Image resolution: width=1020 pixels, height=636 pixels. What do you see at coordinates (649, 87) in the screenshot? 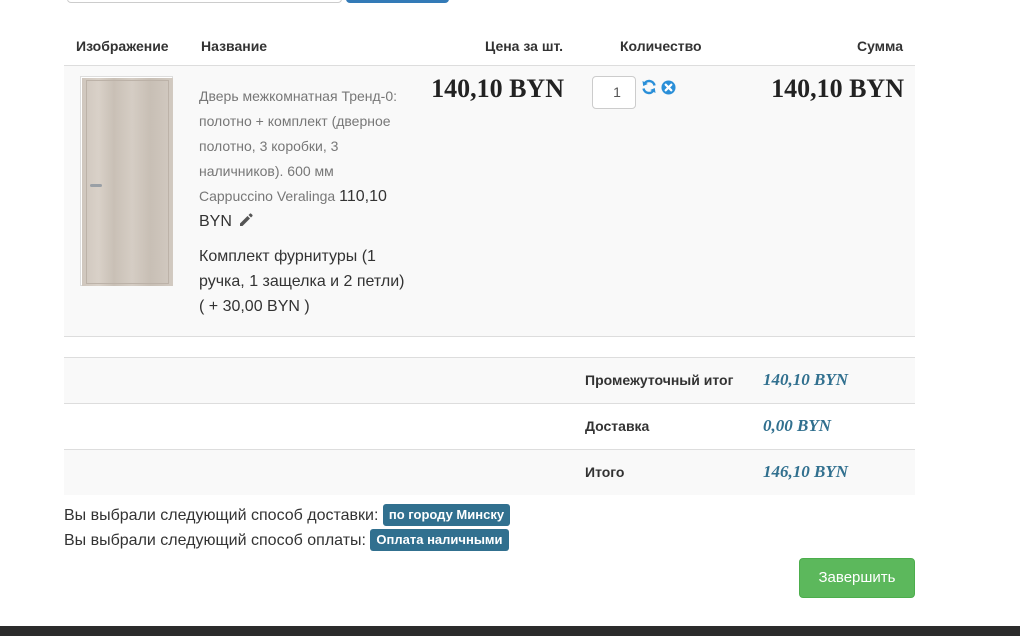
I see `refresh-icon` at bounding box center [649, 87].